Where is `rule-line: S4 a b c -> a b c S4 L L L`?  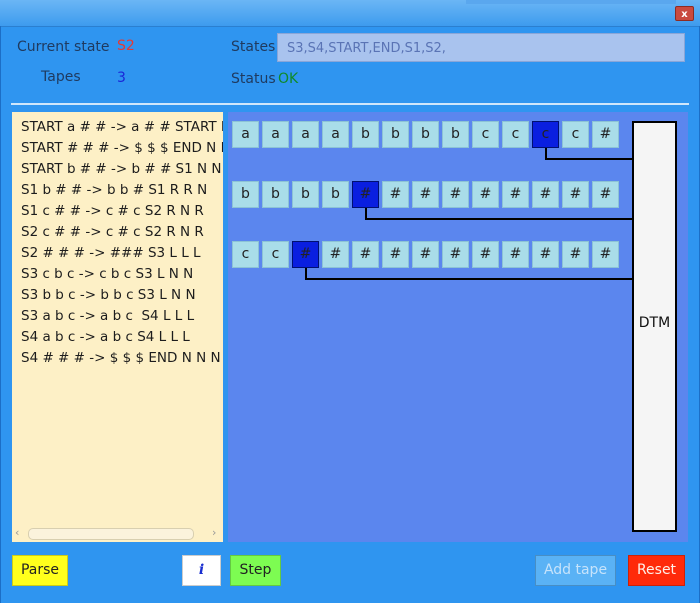 rule-line: S4 a b c -> a b c S4 L L L is located at coordinates (105, 337).